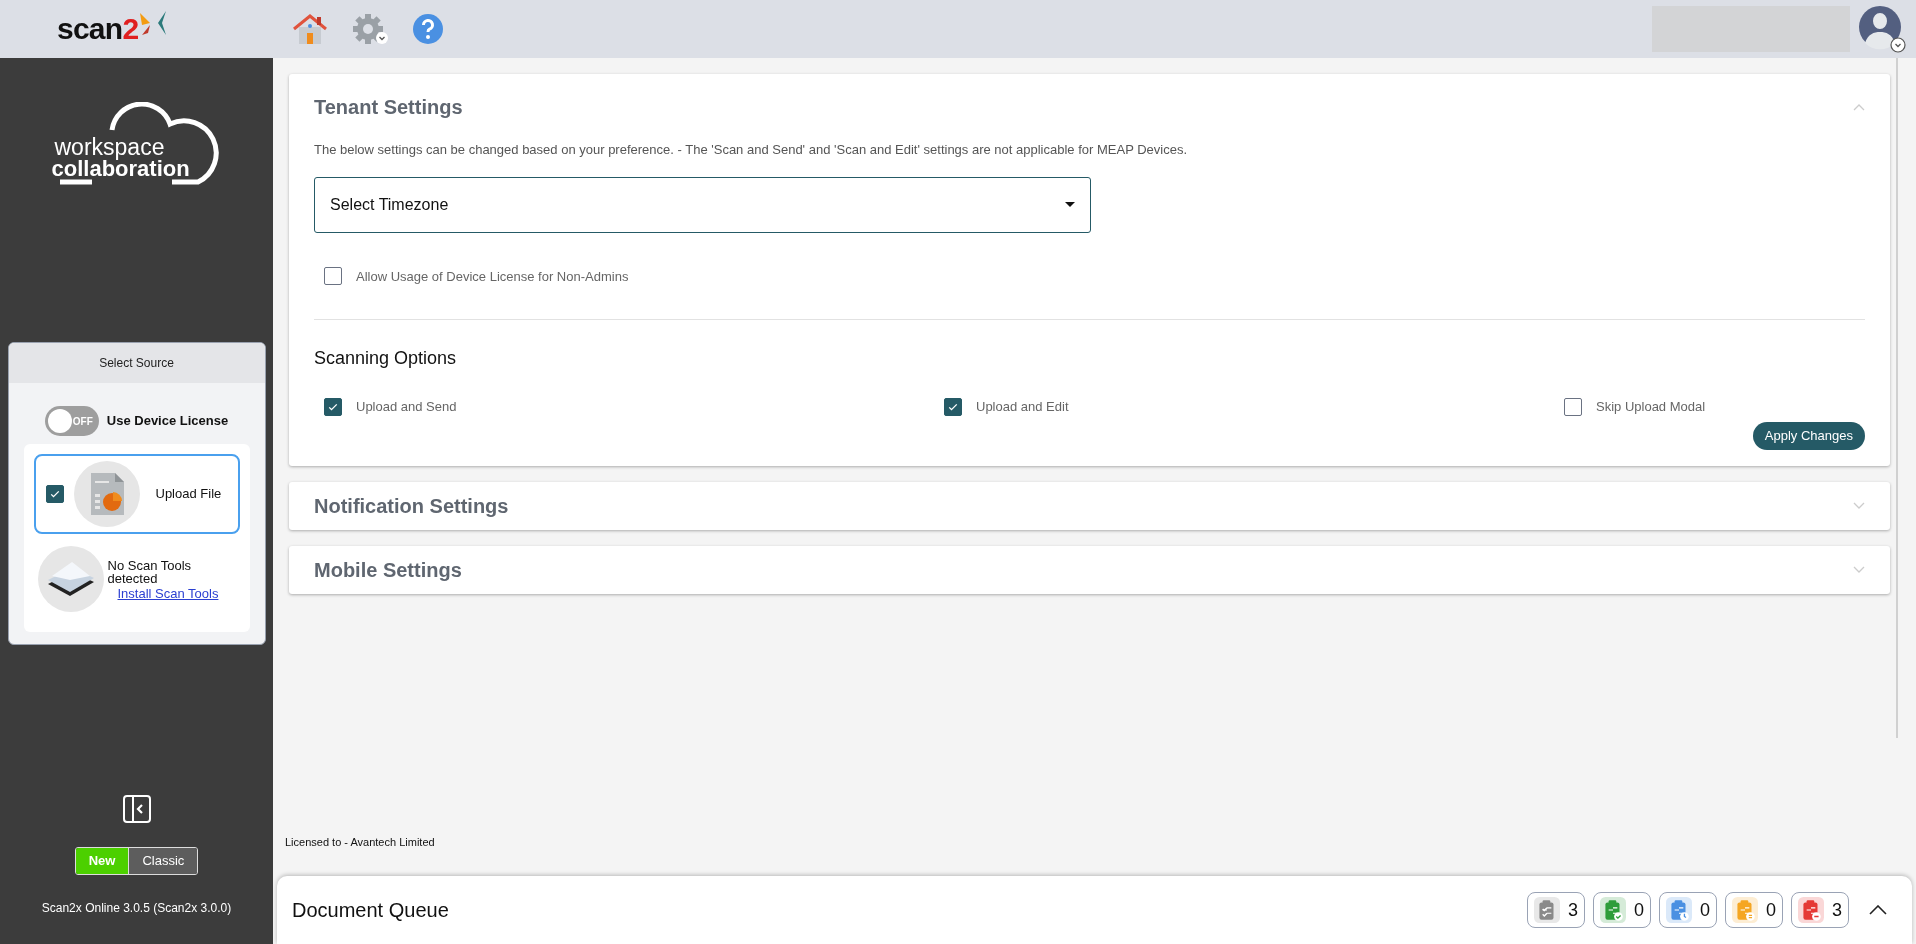  Describe the element at coordinates (428, 29) in the screenshot. I see `help-icon` at that location.